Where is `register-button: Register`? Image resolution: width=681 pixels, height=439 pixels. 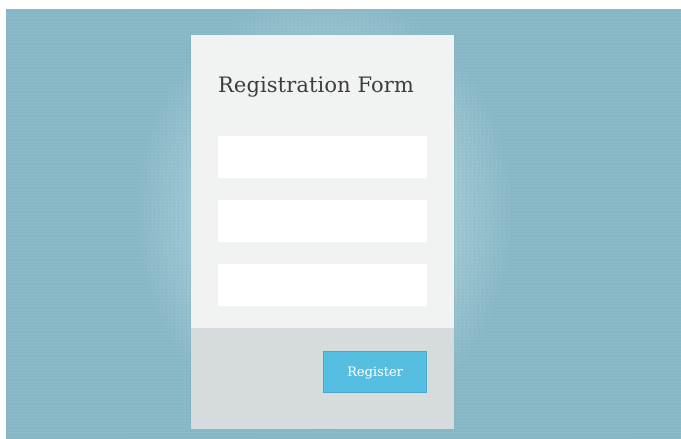
register-button: Register is located at coordinates (375, 372).